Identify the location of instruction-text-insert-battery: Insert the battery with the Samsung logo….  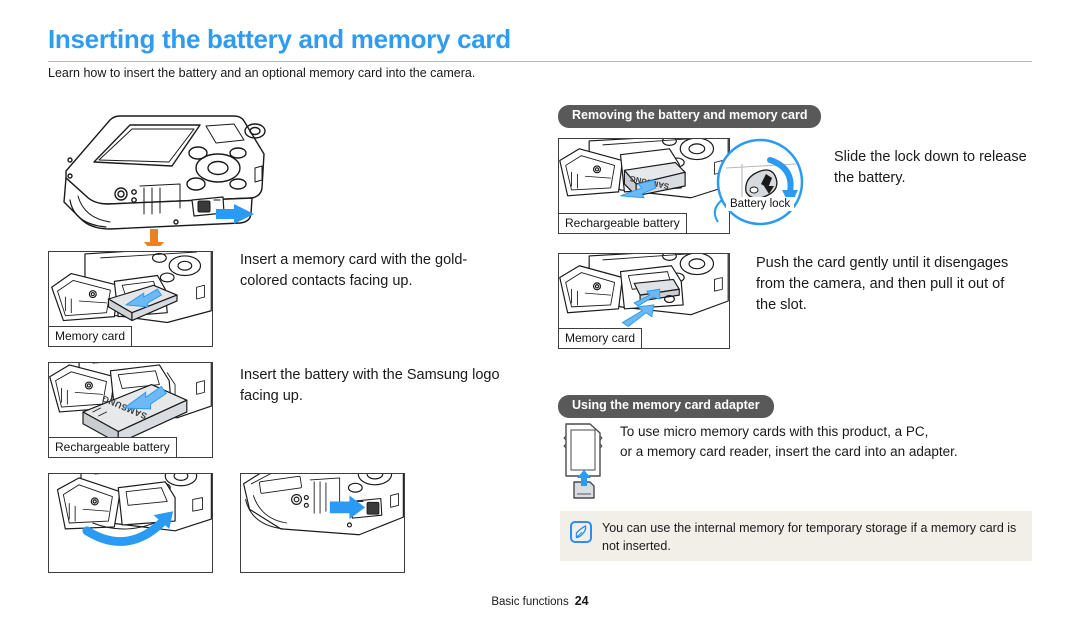
(370, 386).